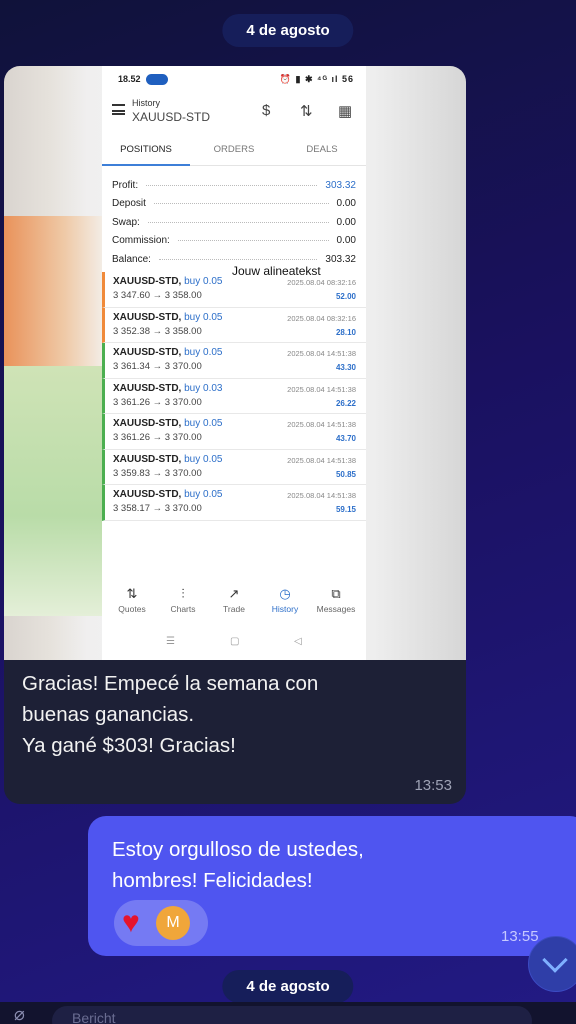  Describe the element at coordinates (285, 609) in the screenshot. I see `nav-label: History` at that location.